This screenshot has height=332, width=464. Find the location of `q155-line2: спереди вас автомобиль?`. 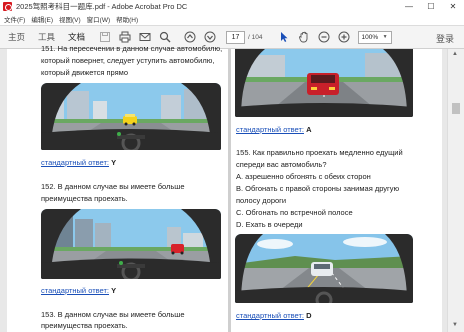

q155-line2: спереди вас автомобиль? is located at coordinates (281, 164).